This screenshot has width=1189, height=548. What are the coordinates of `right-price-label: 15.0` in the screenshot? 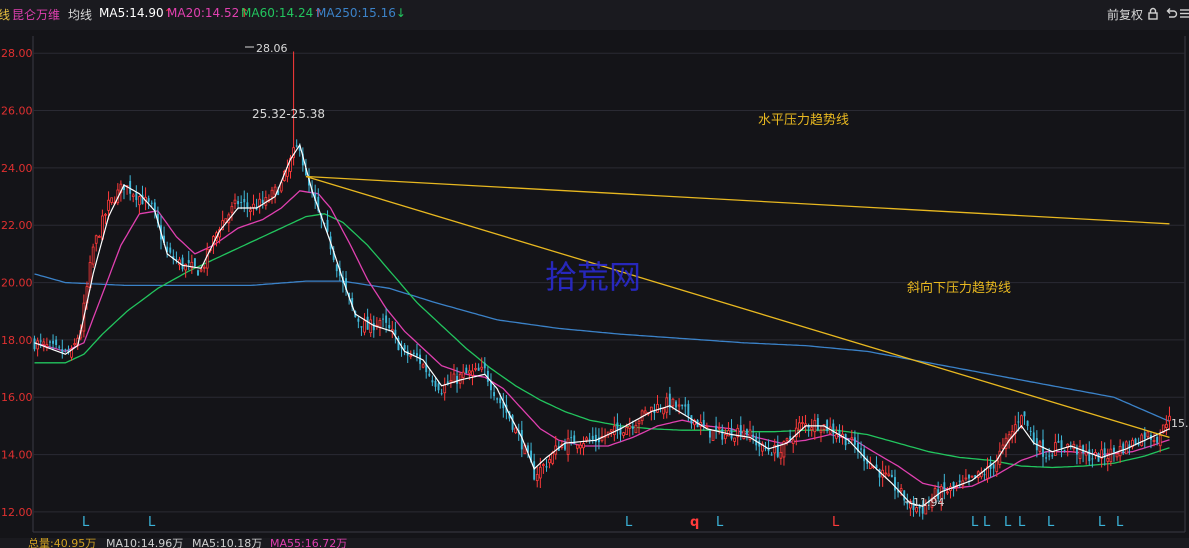 It's located at (1180, 423).